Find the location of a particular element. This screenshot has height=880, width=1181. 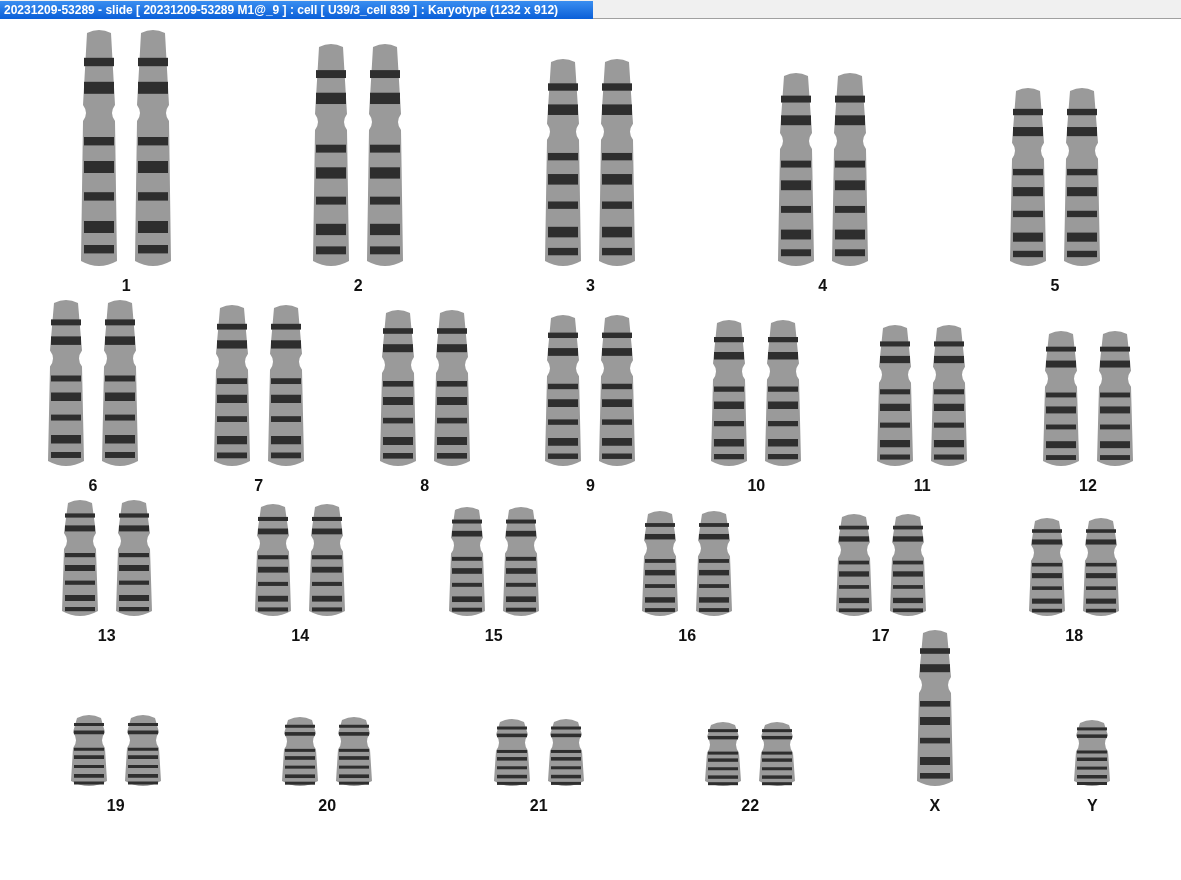

chromosome-label: 6 is located at coordinates (93, 486).